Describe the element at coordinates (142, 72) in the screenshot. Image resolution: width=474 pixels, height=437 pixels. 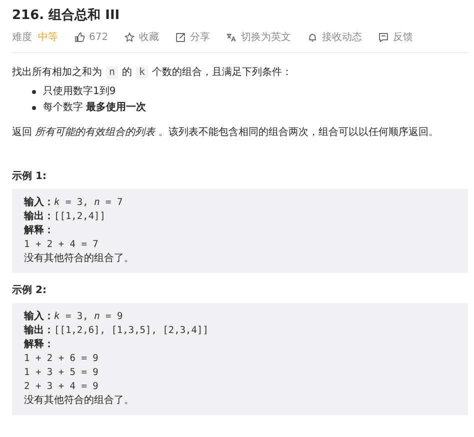
I see `inline-code: k` at that location.